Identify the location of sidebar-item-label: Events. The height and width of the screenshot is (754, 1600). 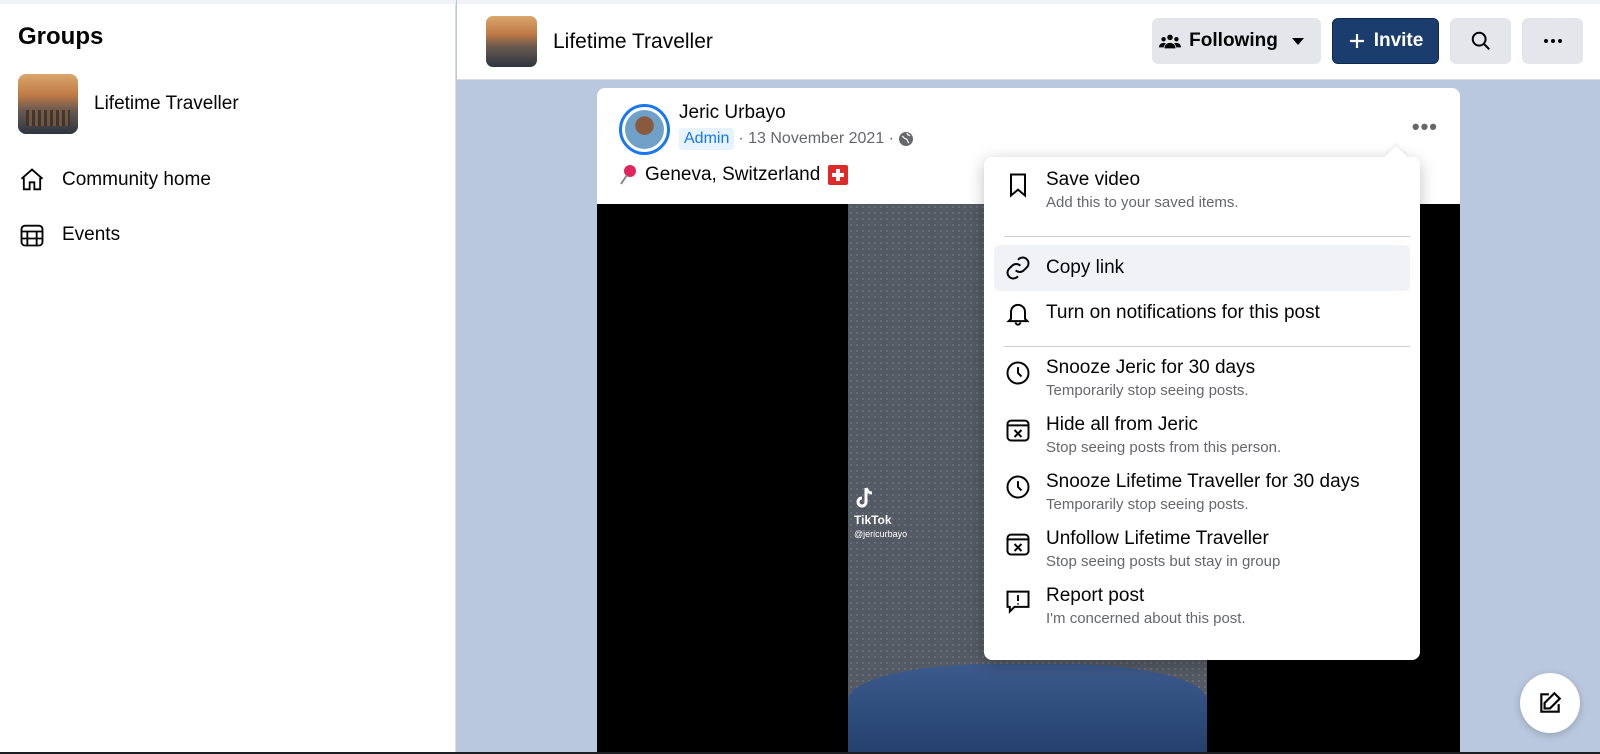
(91, 234).